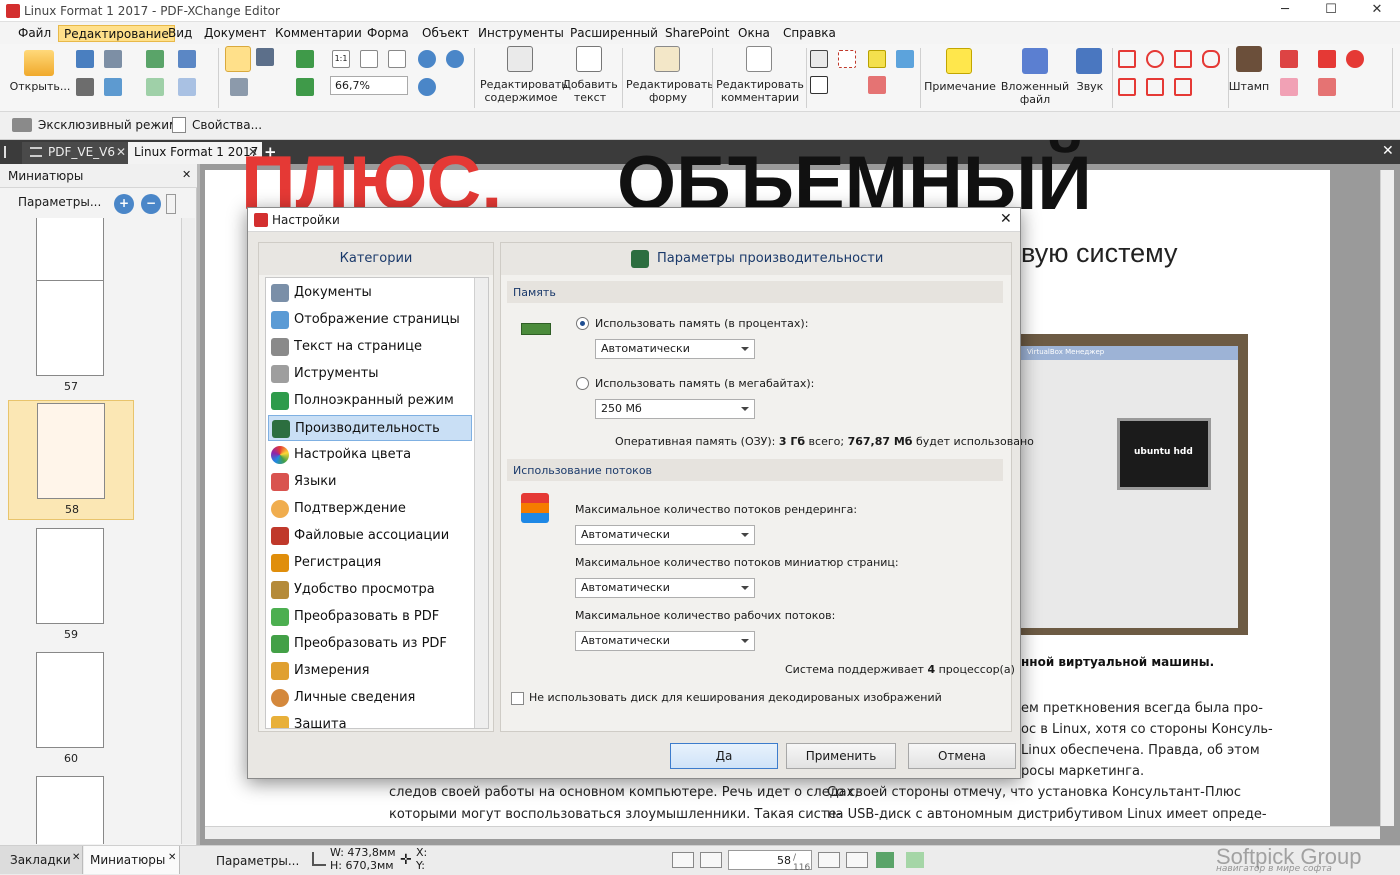  What do you see at coordinates (590, 91) in the screenshot?
I see `add-text-label: Добавить текст` at bounding box center [590, 91].